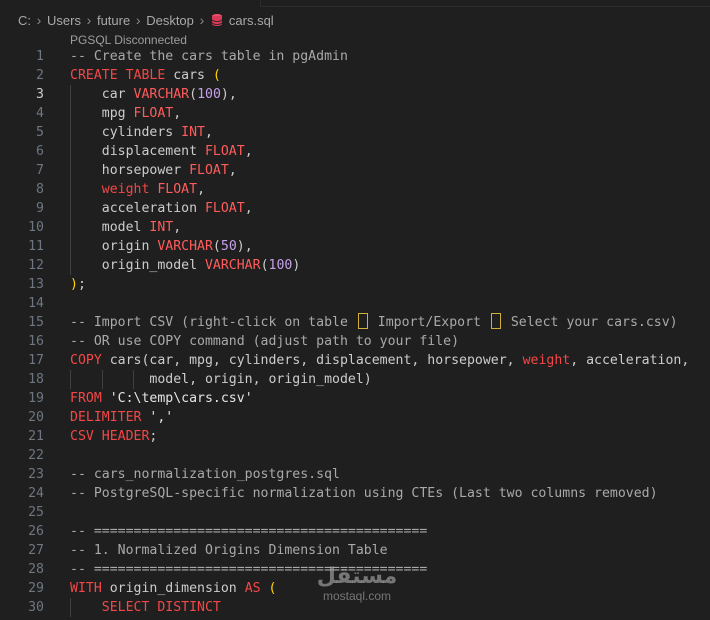 Image resolution: width=710 pixels, height=620 pixels. What do you see at coordinates (36, 474) in the screenshot?
I see `line-number: 23` at bounding box center [36, 474].